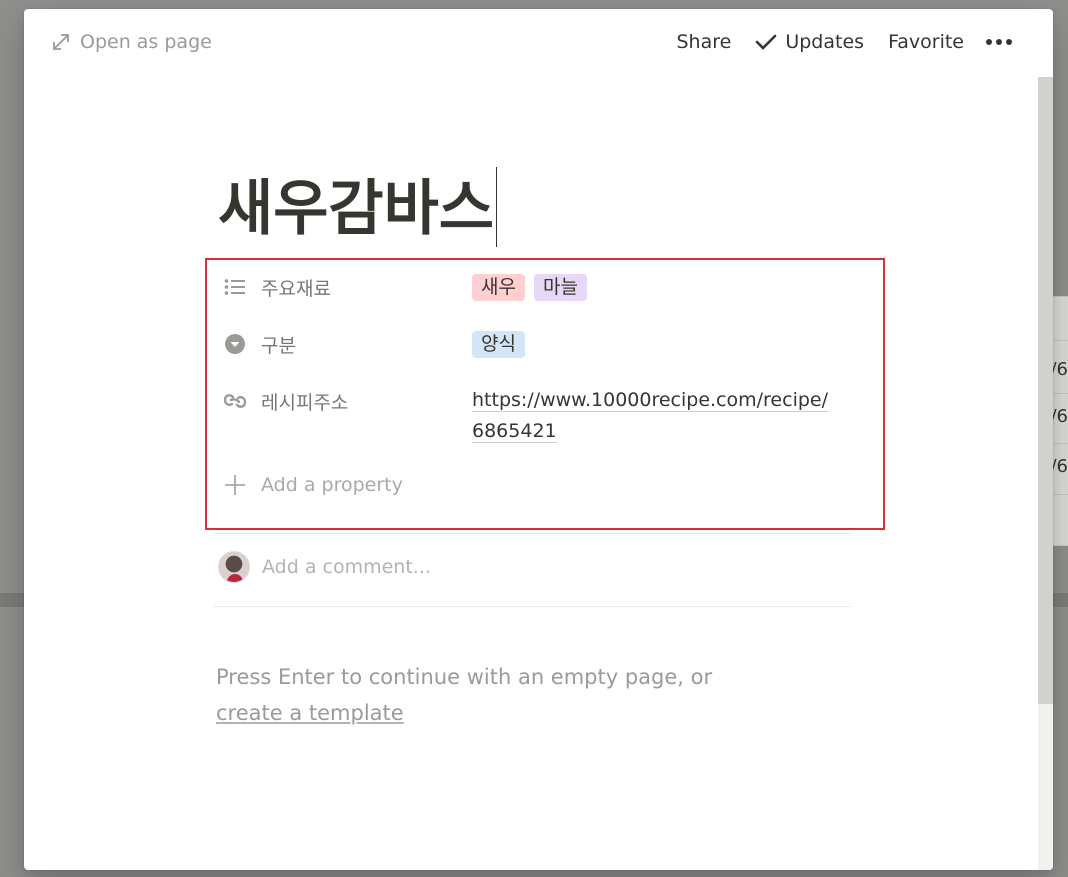  What do you see at coordinates (61, 42) in the screenshot?
I see `expand-arrows-icon` at bounding box center [61, 42].